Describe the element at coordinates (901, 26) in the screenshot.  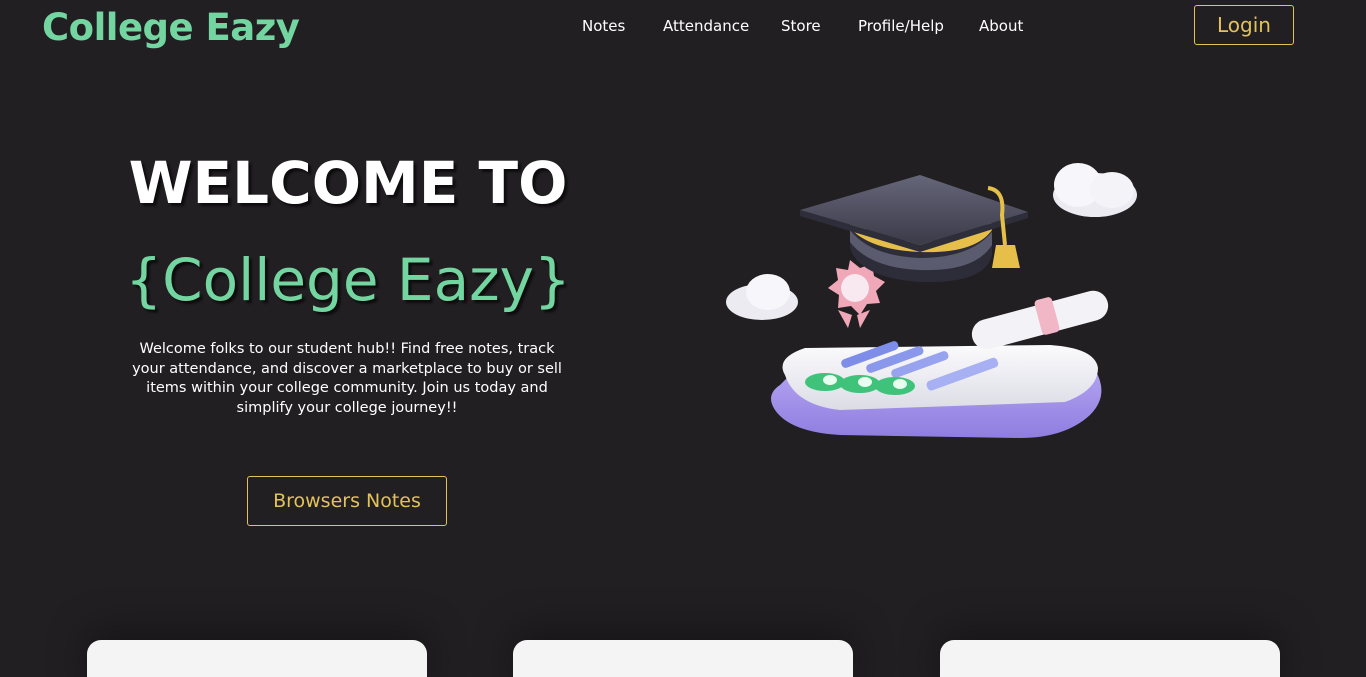
I see `nav-item-profile-help: Profile/Help` at that location.